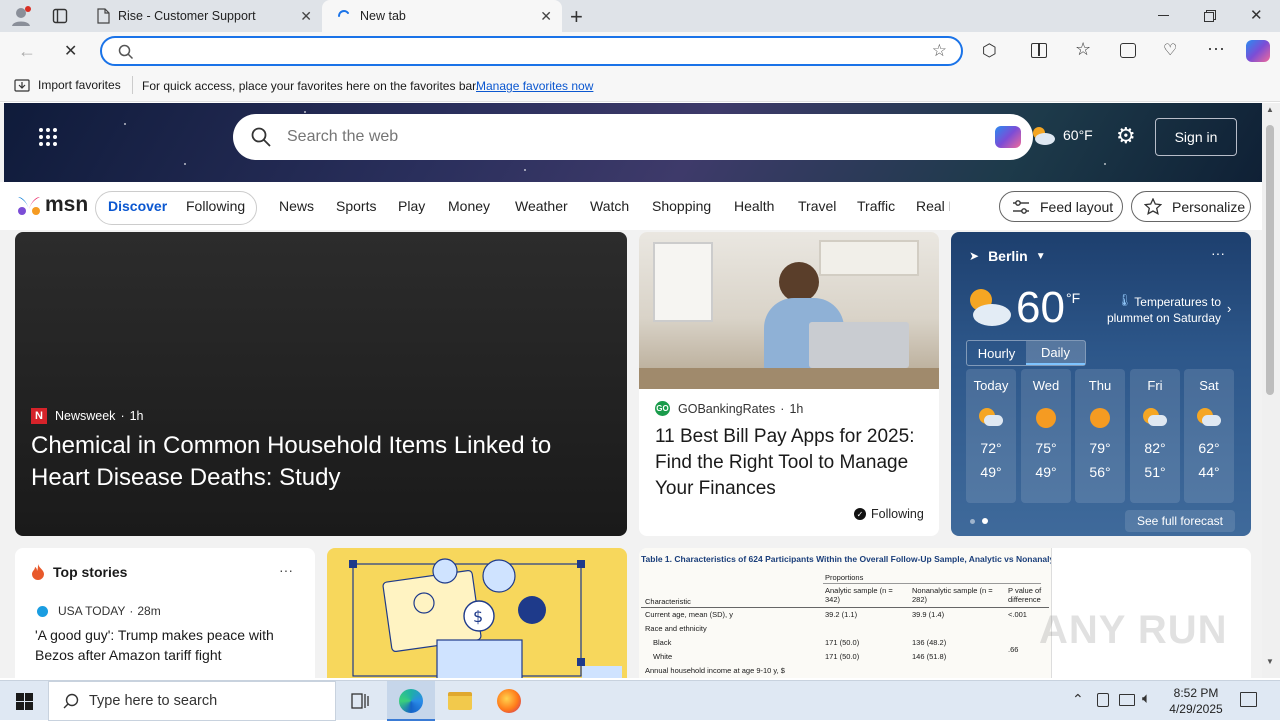 The image size is (1280, 721). Describe the element at coordinates (1216, 48) in the screenshot. I see `more-menu-icon: ···` at that location.